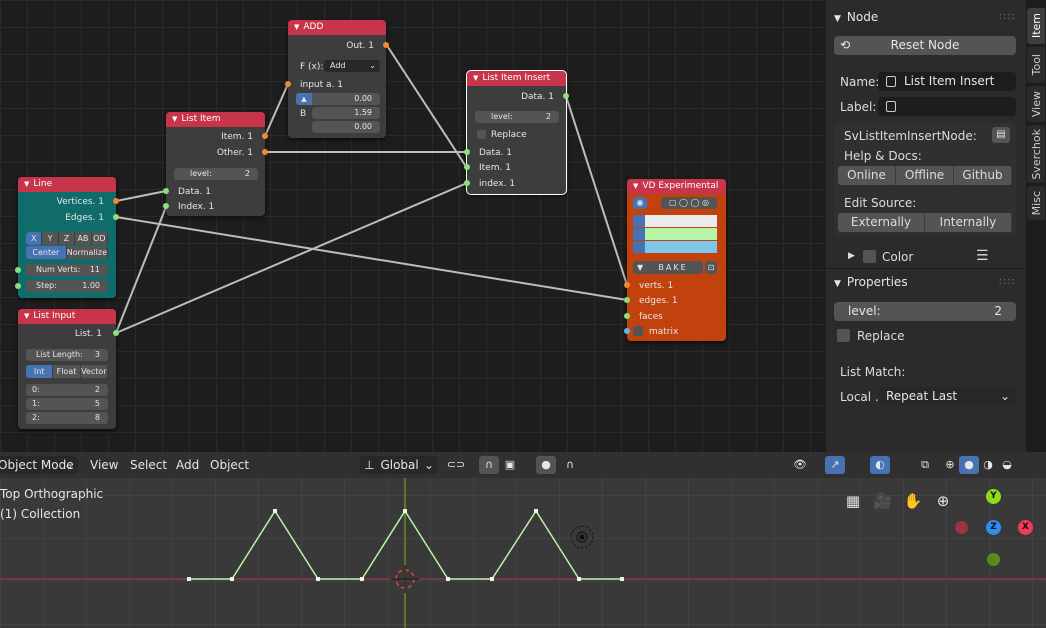 Image resolution: width=1046 pixels, height=628 pixels. What do you see at coordinates (288, 84) in the screenshot?
I see `add-input-a-socket` at bounding box center [288, 84].